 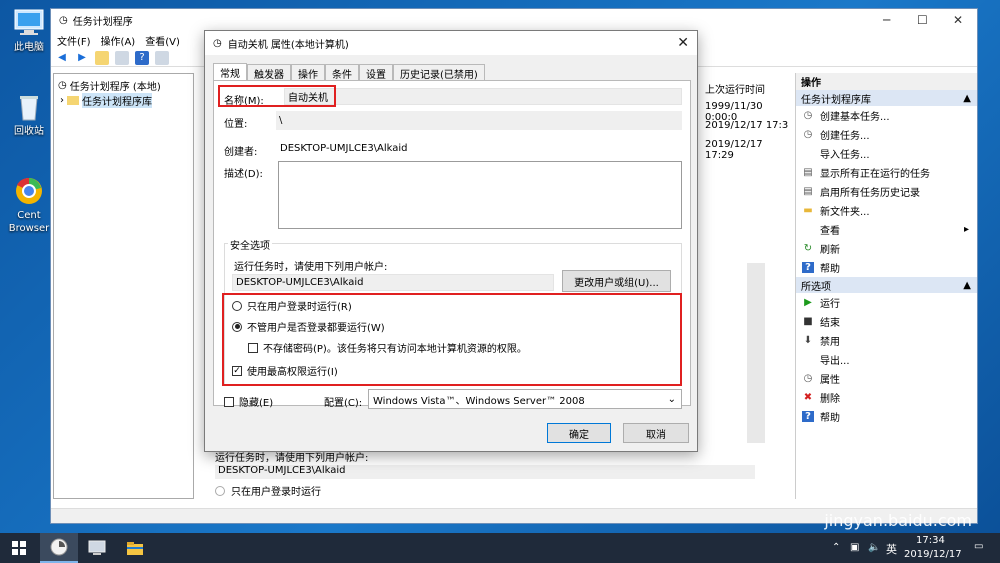 I want to click on computer-management-taskbar-icon, so click(x=97, y=548).